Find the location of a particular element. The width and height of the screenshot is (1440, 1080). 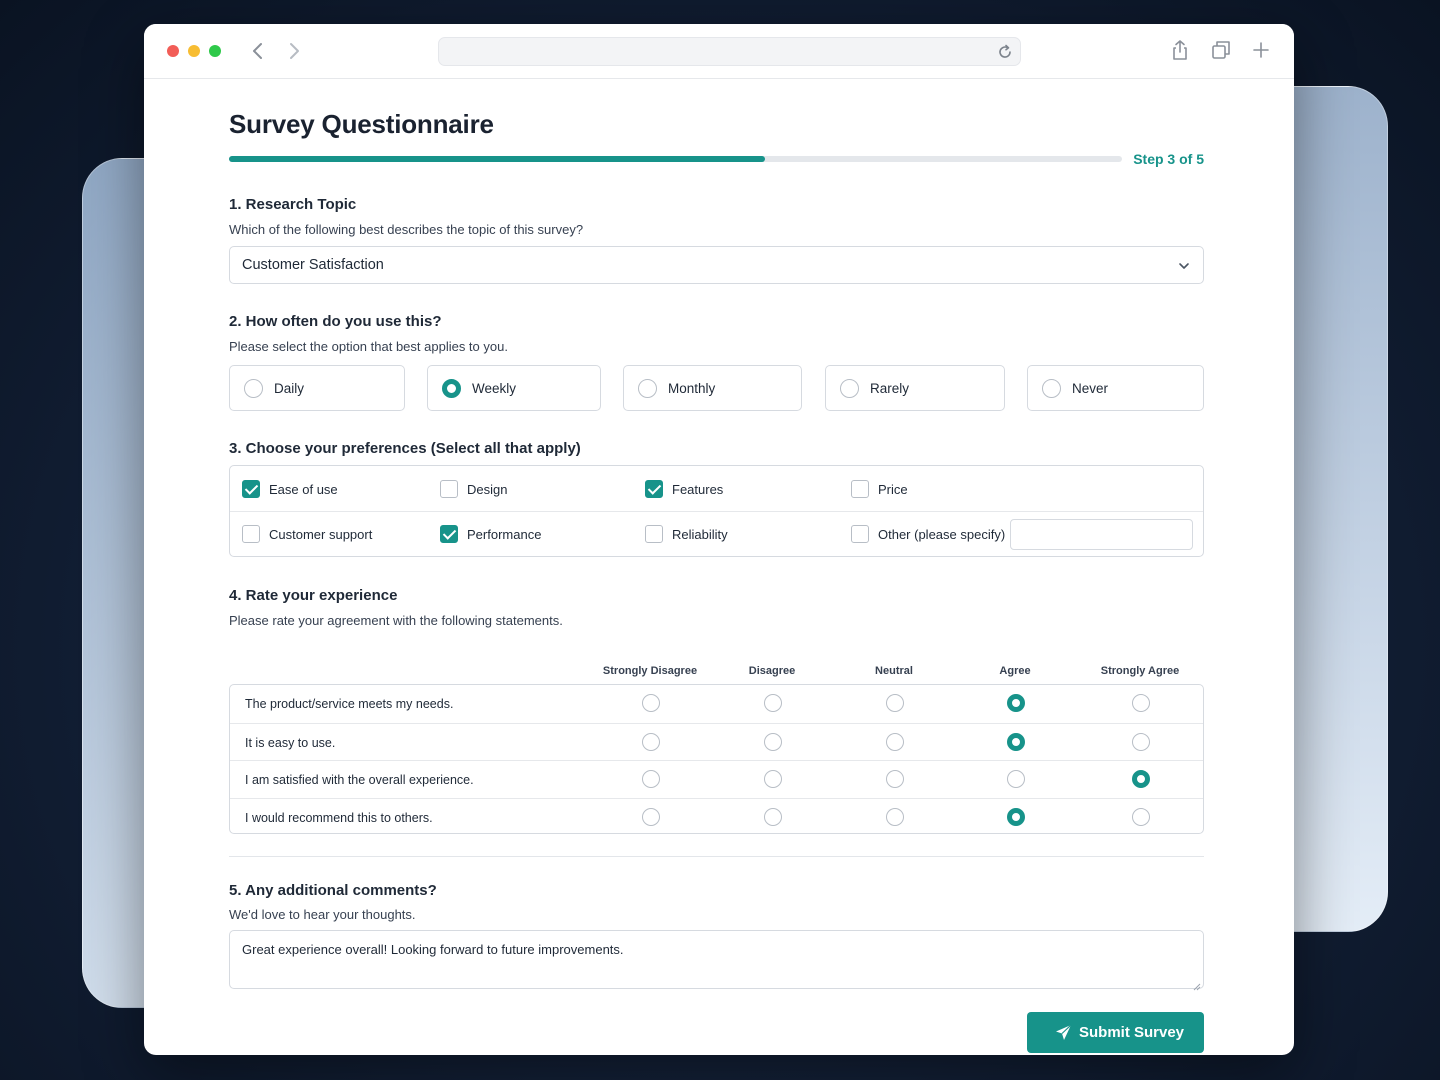

checkbox-label-design: Design is located at coordinates (487, 489).